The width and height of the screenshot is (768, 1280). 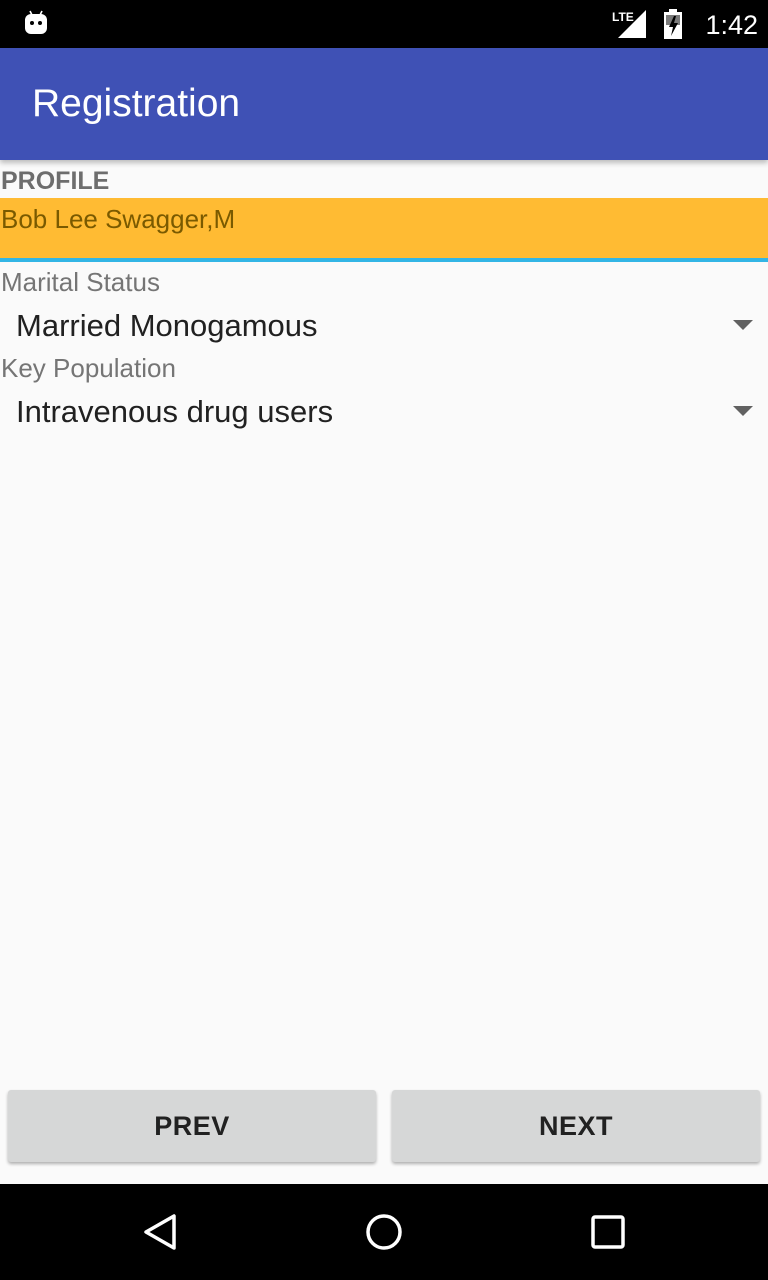 I want to click on recents-icon, so click(x=608, y=1232).